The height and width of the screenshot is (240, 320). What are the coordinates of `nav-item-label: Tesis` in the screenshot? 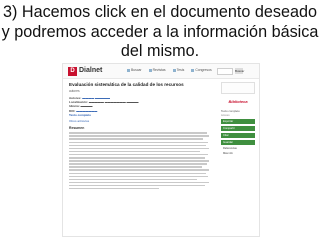 It's located at (180, 70).